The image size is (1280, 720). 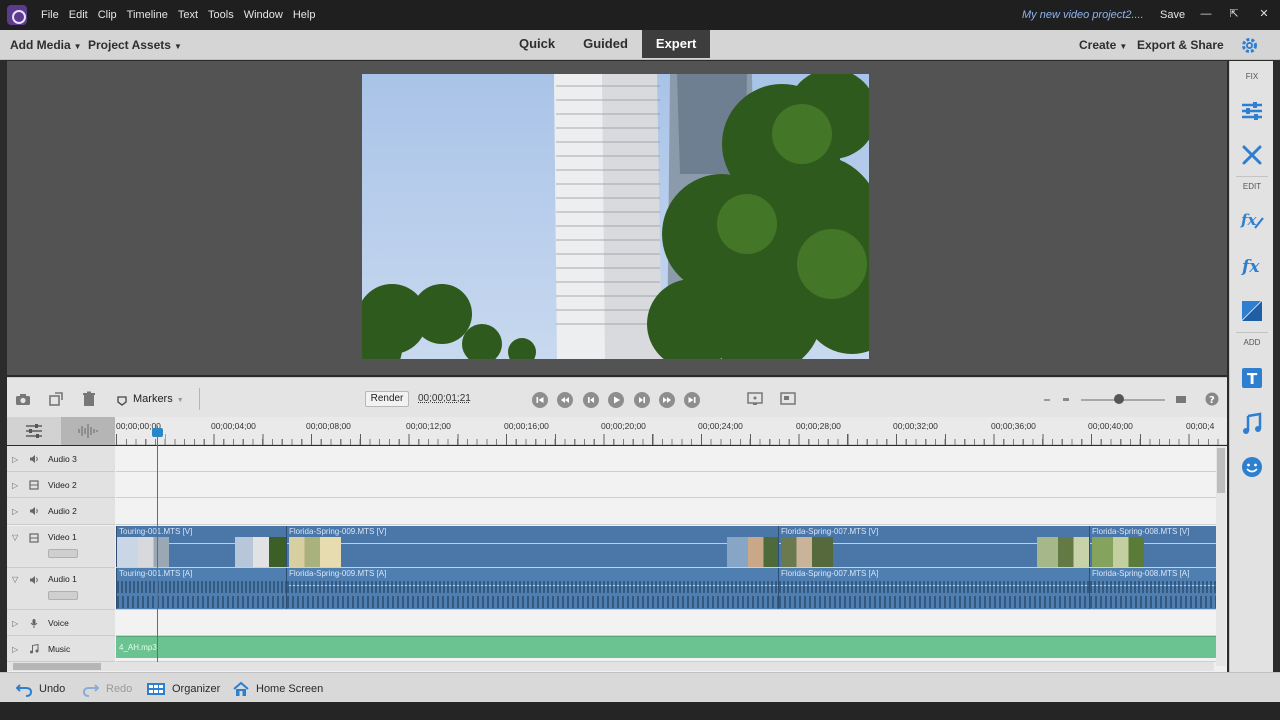 I want to click on track-header-music: ▷ Music, so click(x=61, y=649).